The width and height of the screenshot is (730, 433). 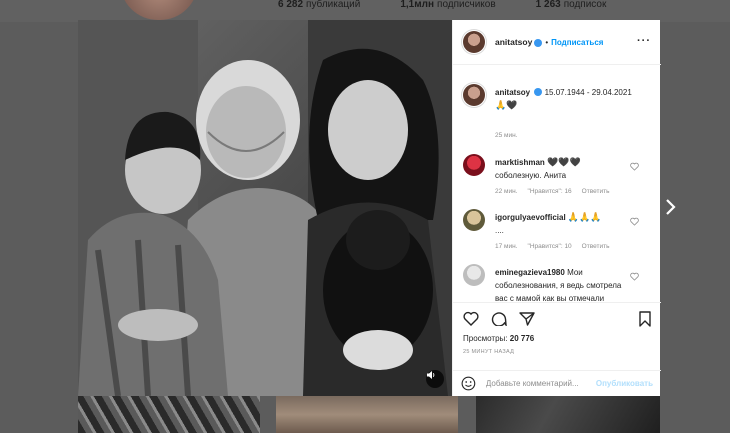 I want to click on more-options-icon: ···, so click(x=644, y=41).